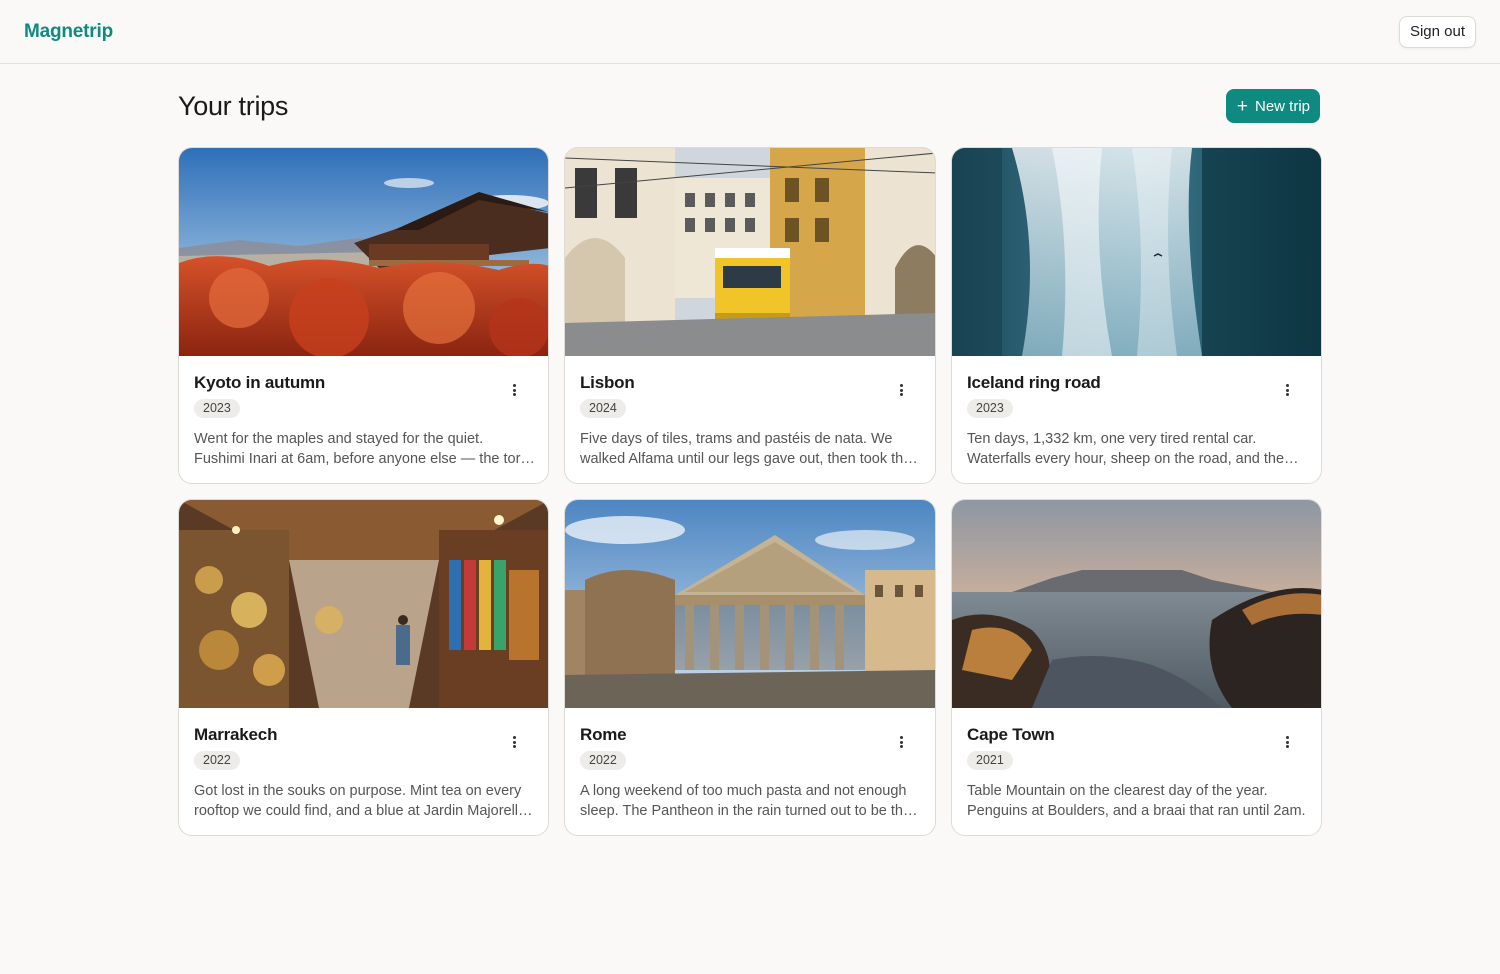  I want to click on brand-logo: Magnetrip, so click(68, 32).